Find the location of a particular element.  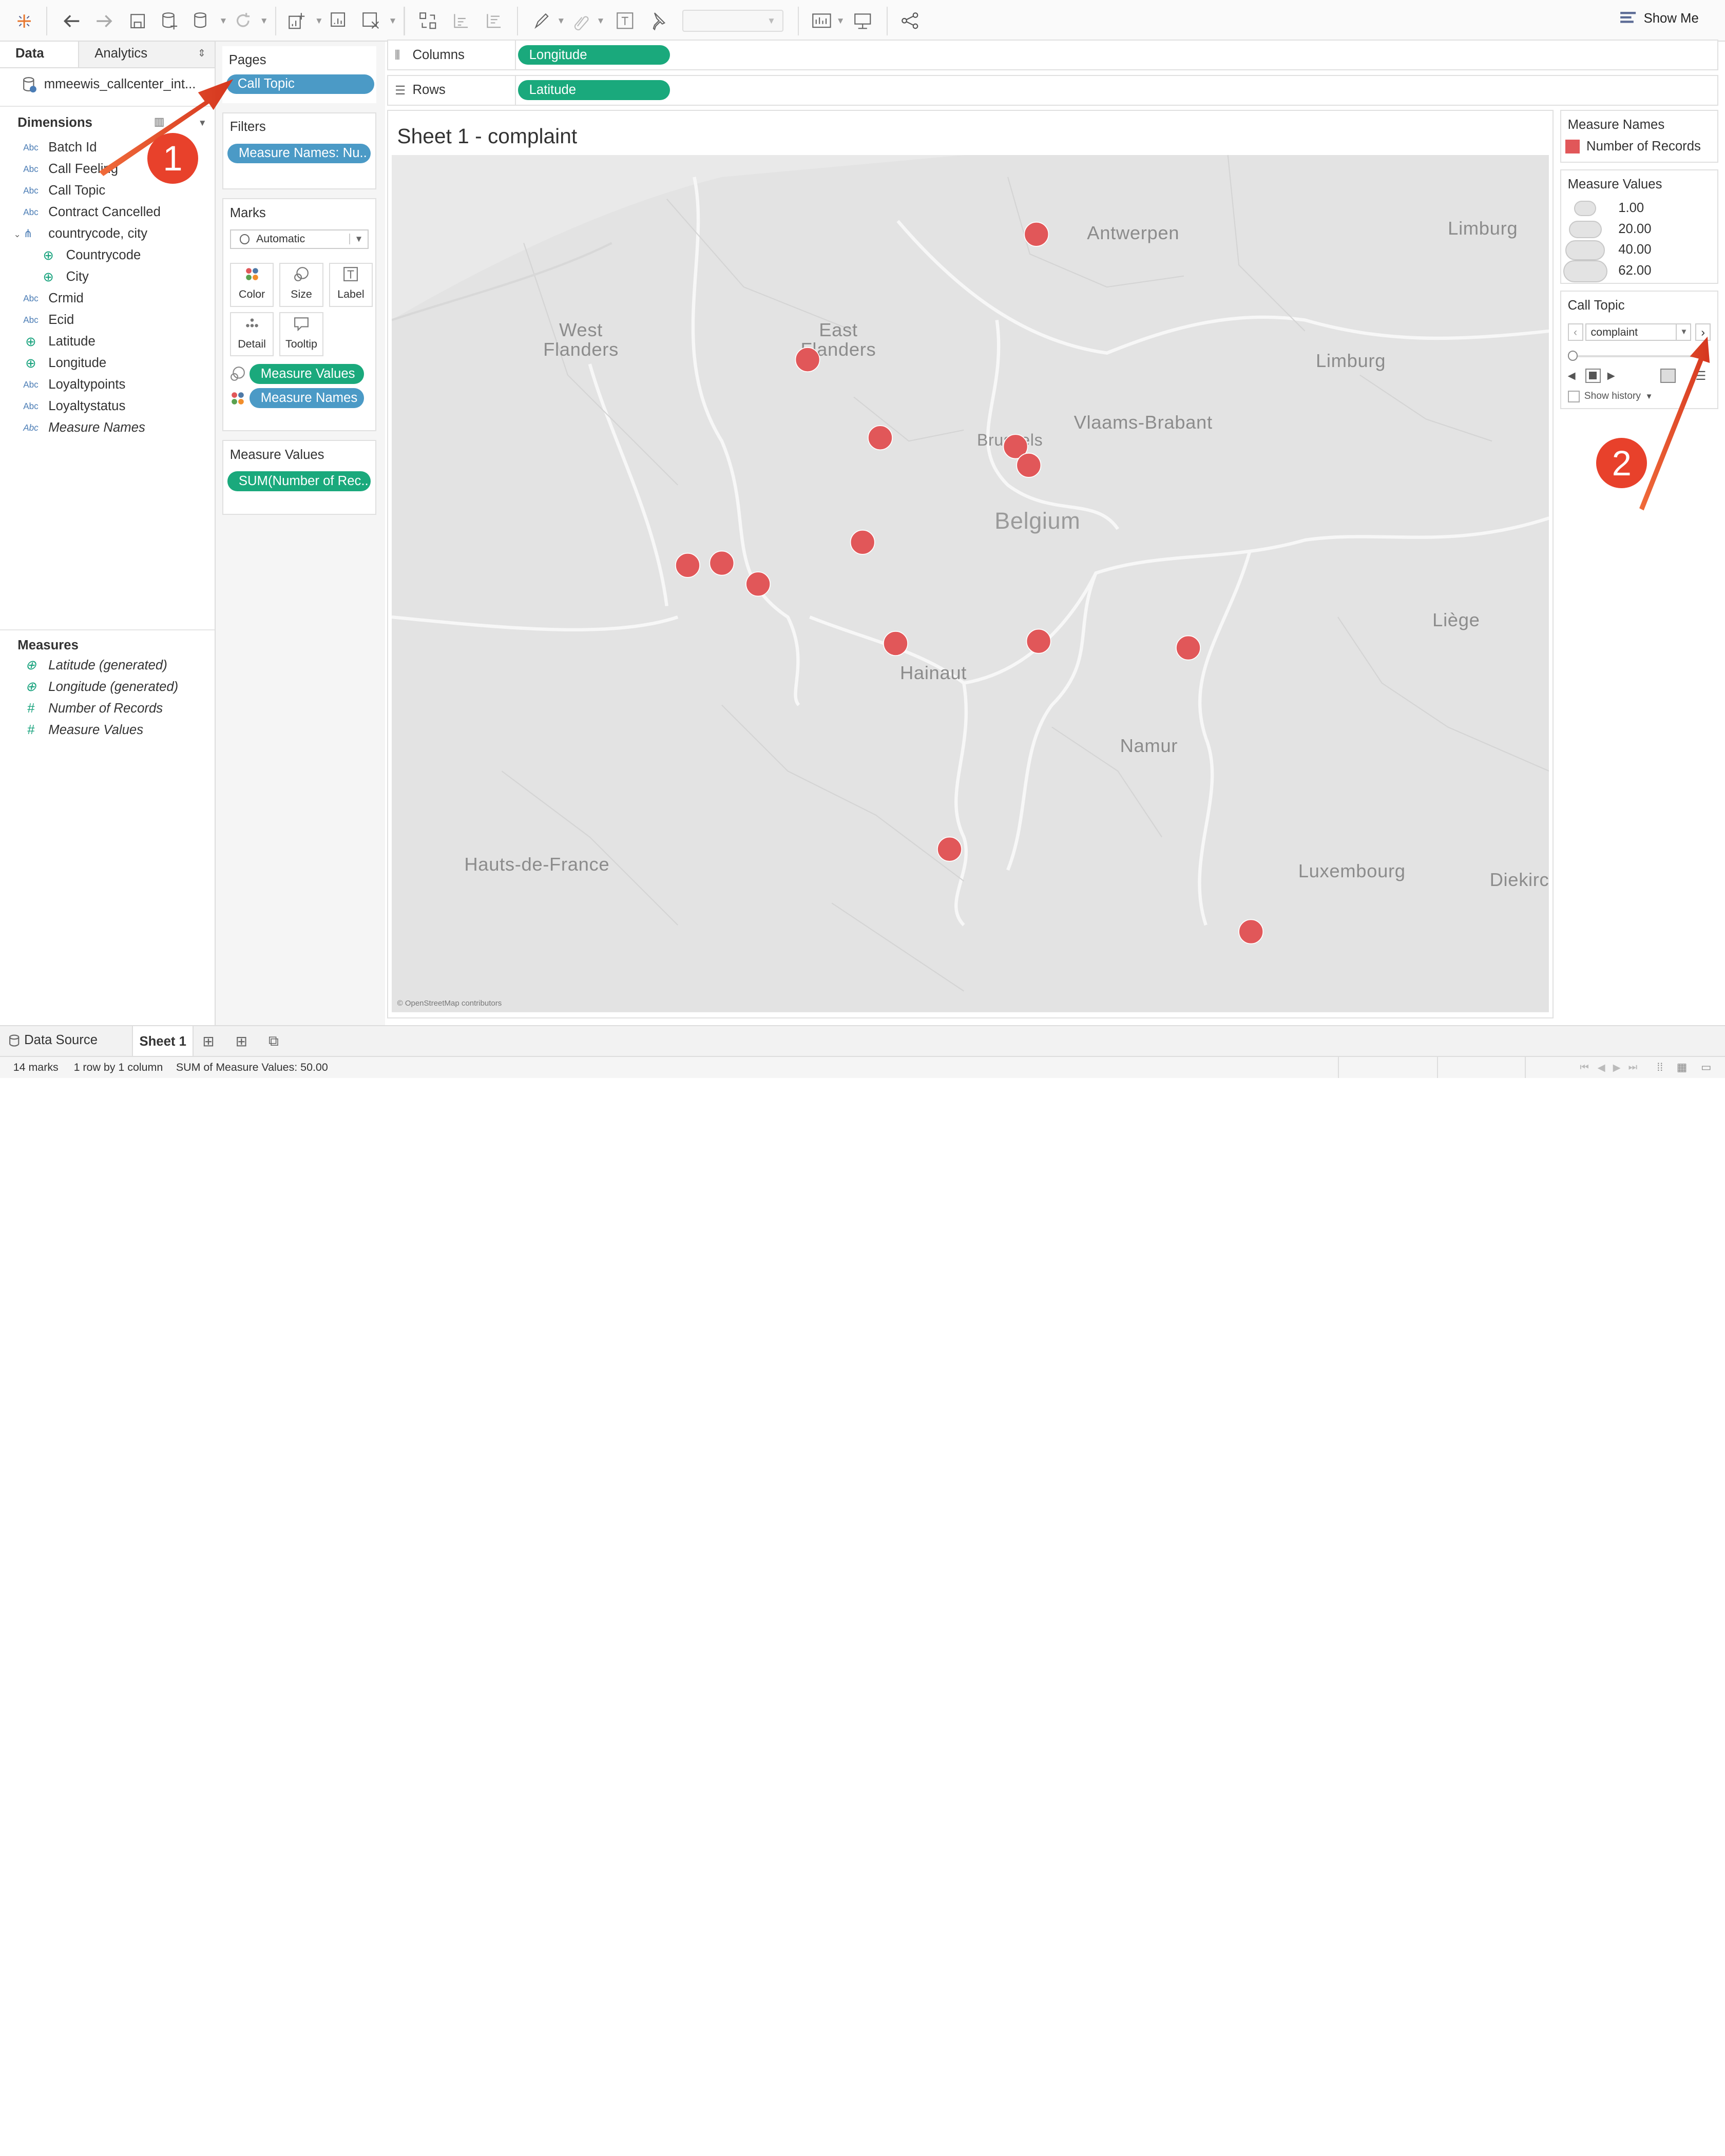

prev-sheet-icon: ◀ is located at coordinates (1601, 1068).